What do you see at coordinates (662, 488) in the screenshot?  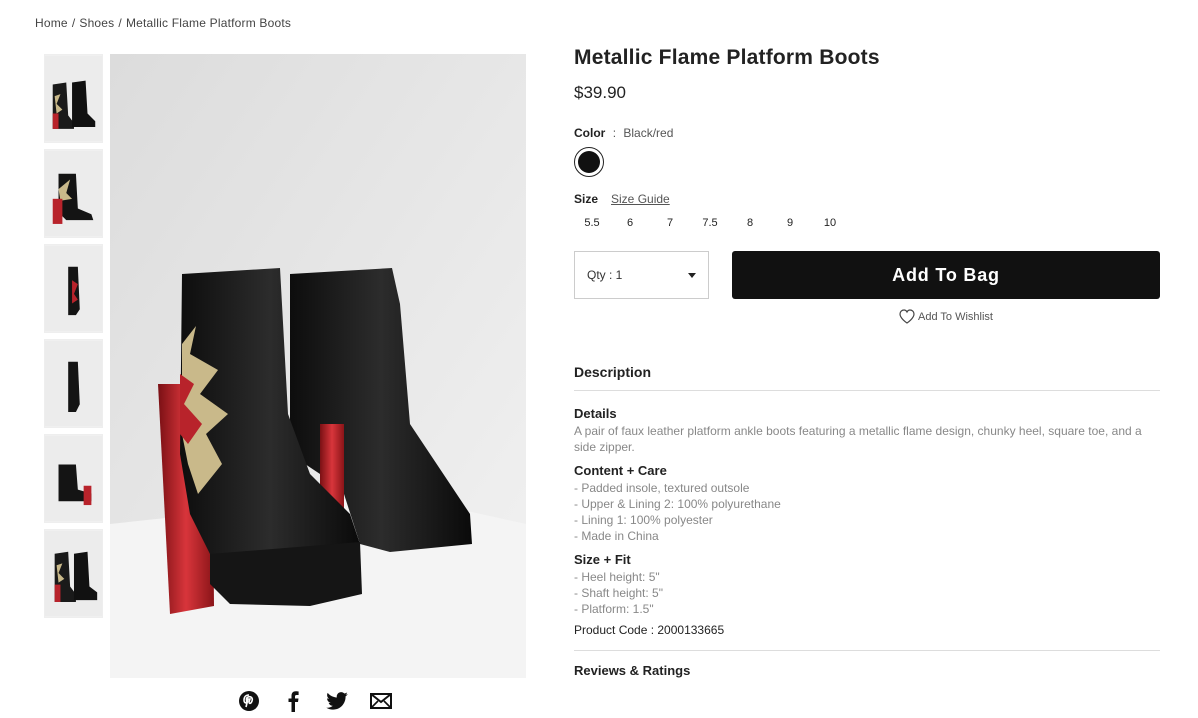 I see `content-care-line: - Padded insole, textured outsole` at bounding box center [662, 488].